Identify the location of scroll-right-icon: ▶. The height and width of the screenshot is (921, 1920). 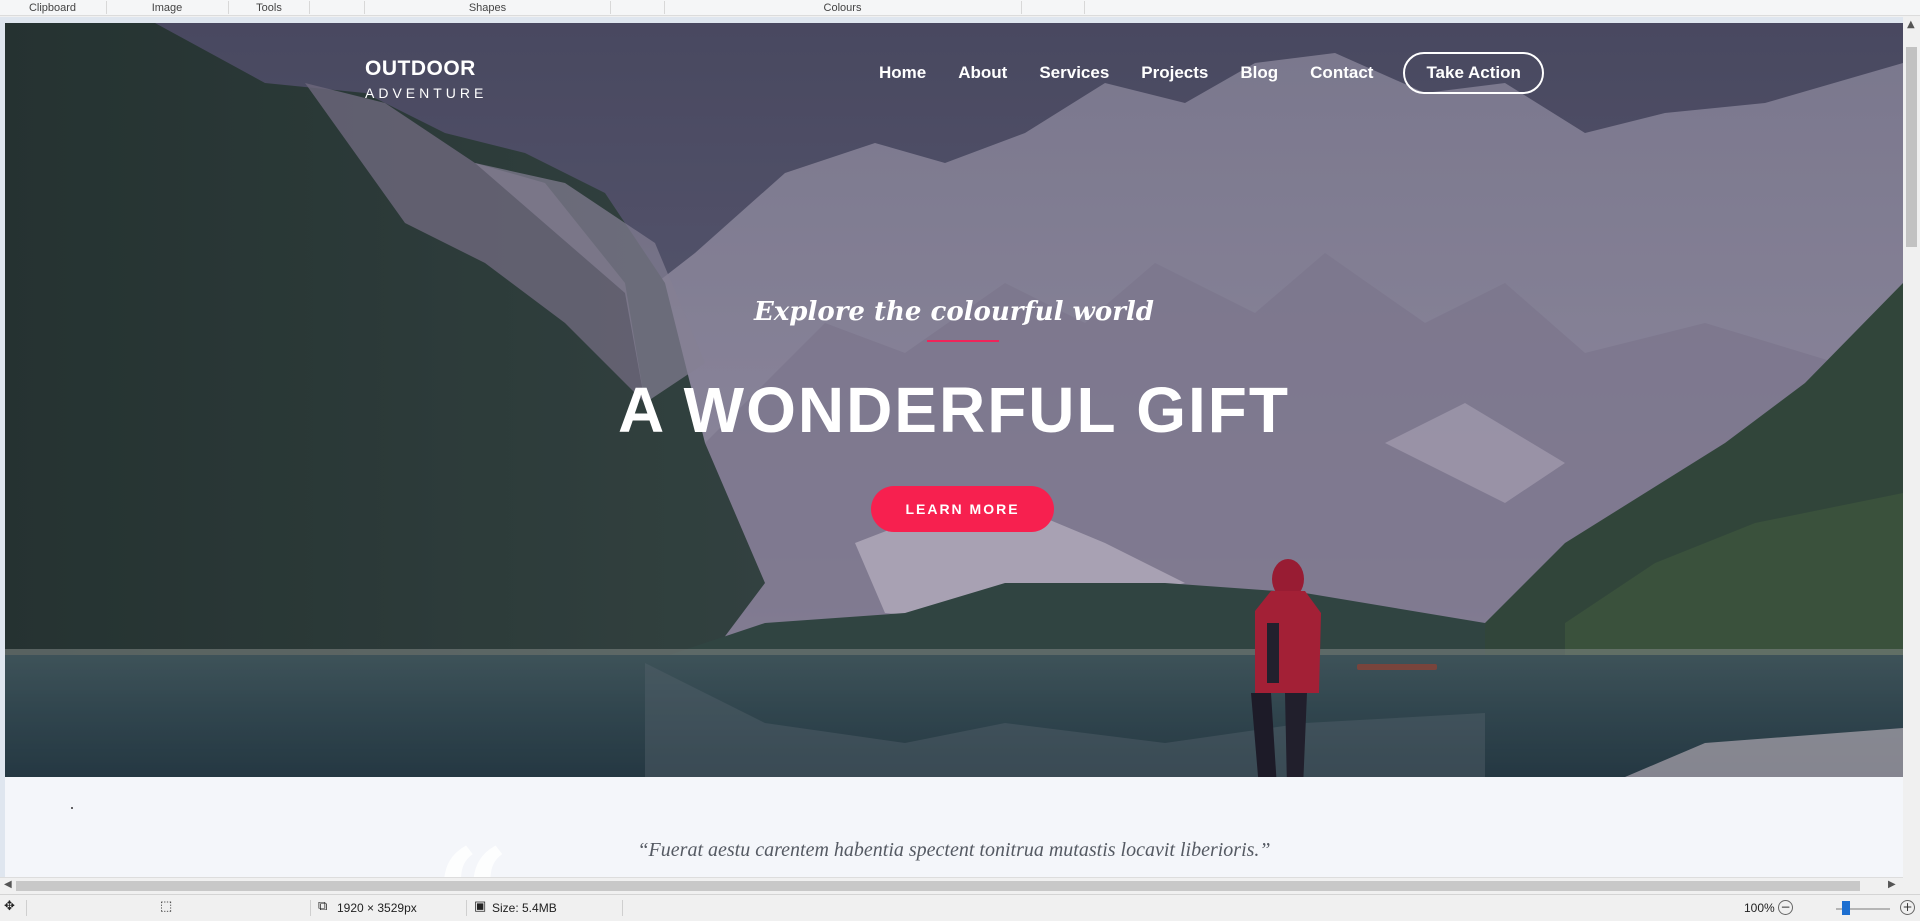
(1892, 884).